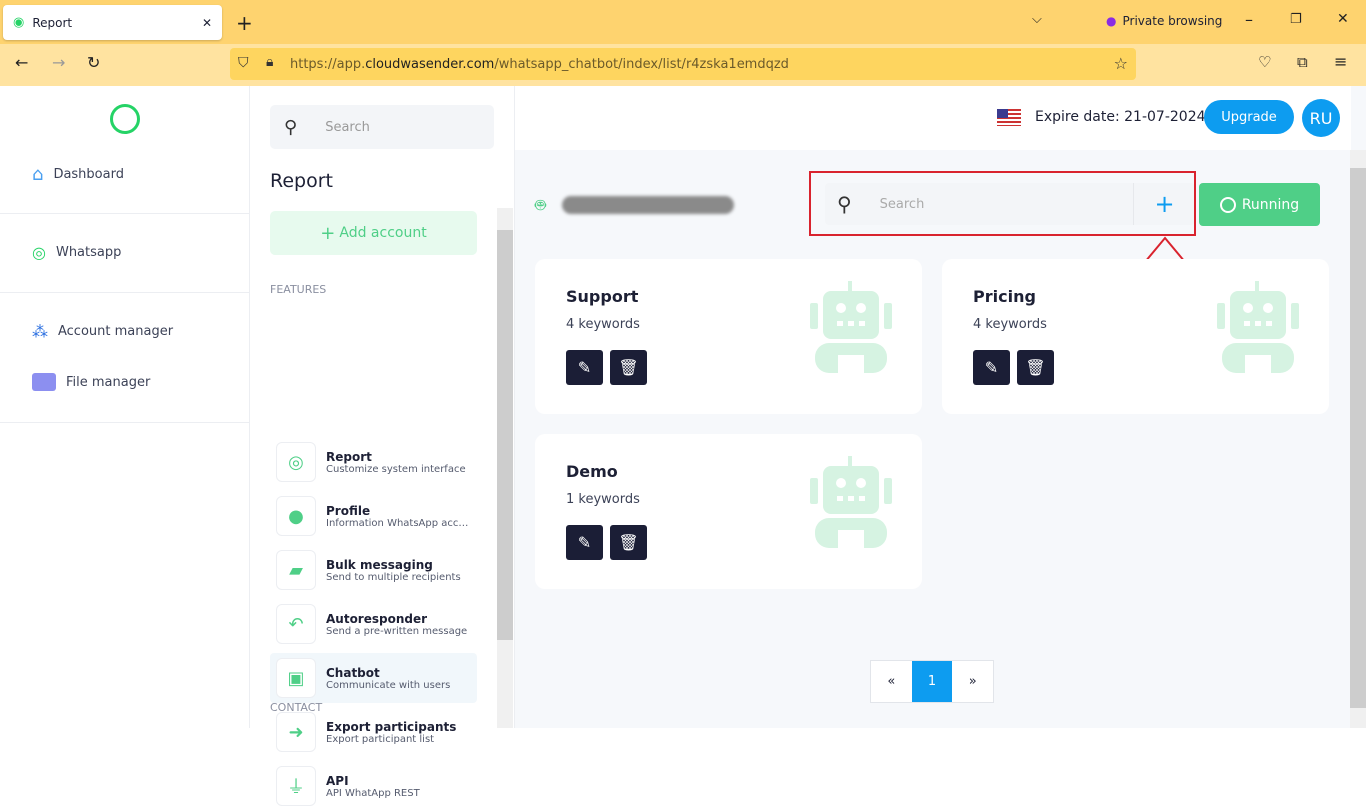 The width and height of the screenshot is (1366, 811). Describe the element at coordinates (1227, 204) in the screenshot. I see `spinner-icon` at that location.